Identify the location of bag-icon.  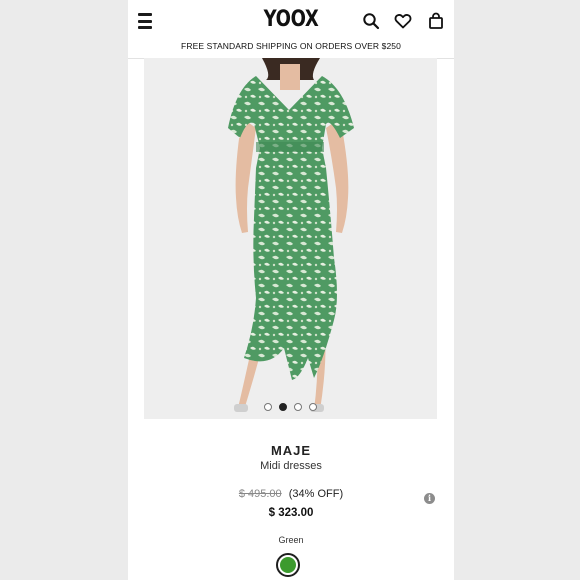
(436, 21).